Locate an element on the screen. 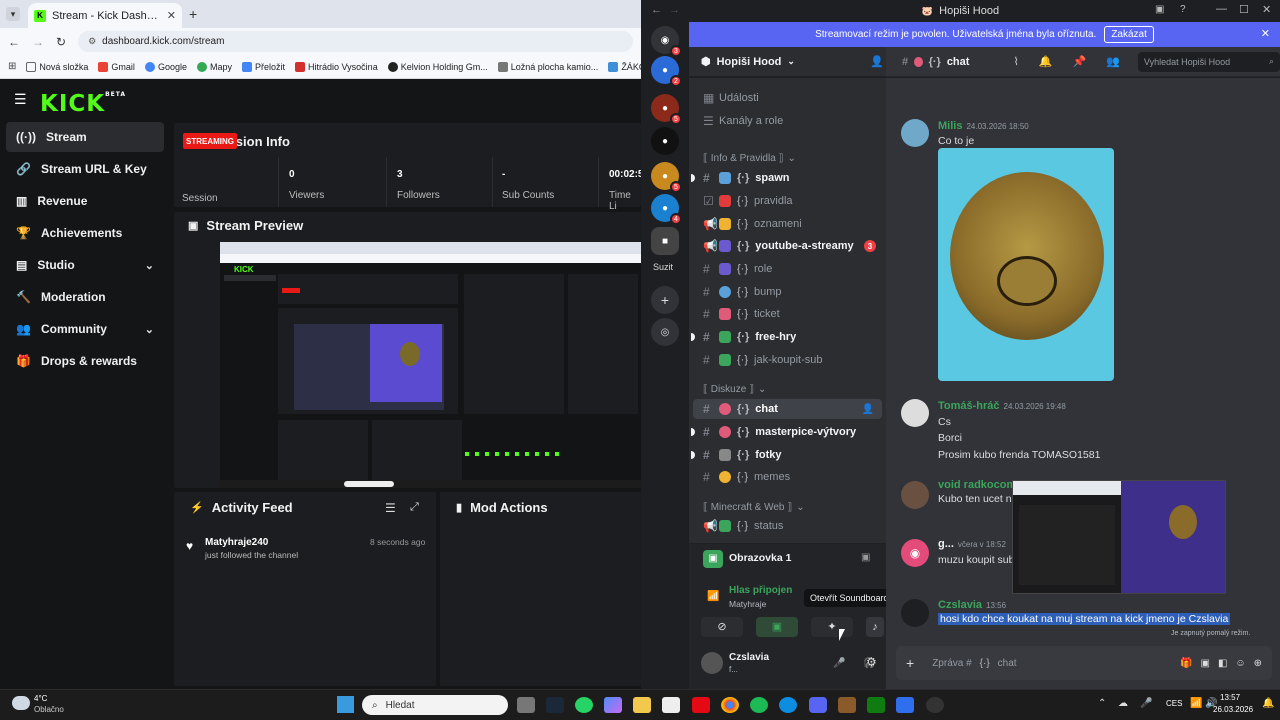  bookmark-item: Přeložit is located at coordinates (263, 66).